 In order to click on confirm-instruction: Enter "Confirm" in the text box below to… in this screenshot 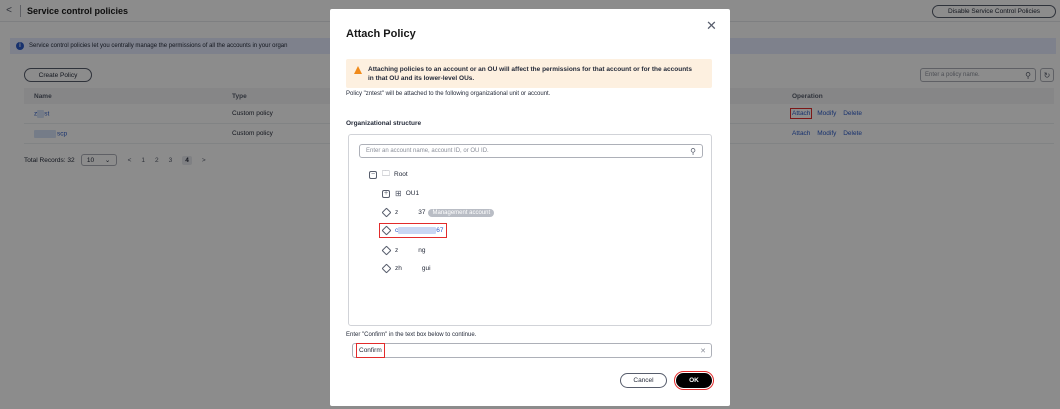, I will do `click(411, 335)`.